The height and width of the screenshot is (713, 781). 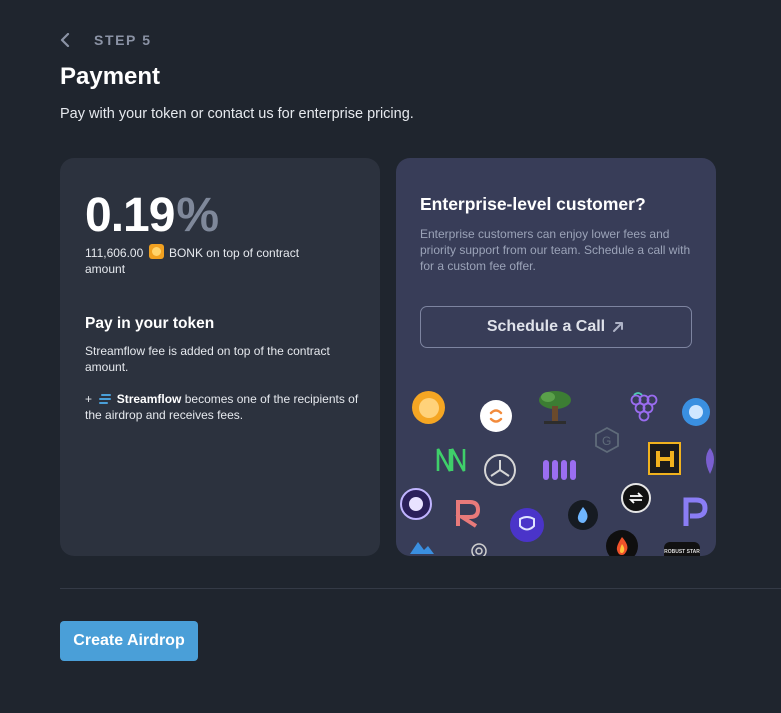 I want to click on fee-amount-value: 111,606.00, so click(x=114, y=253).